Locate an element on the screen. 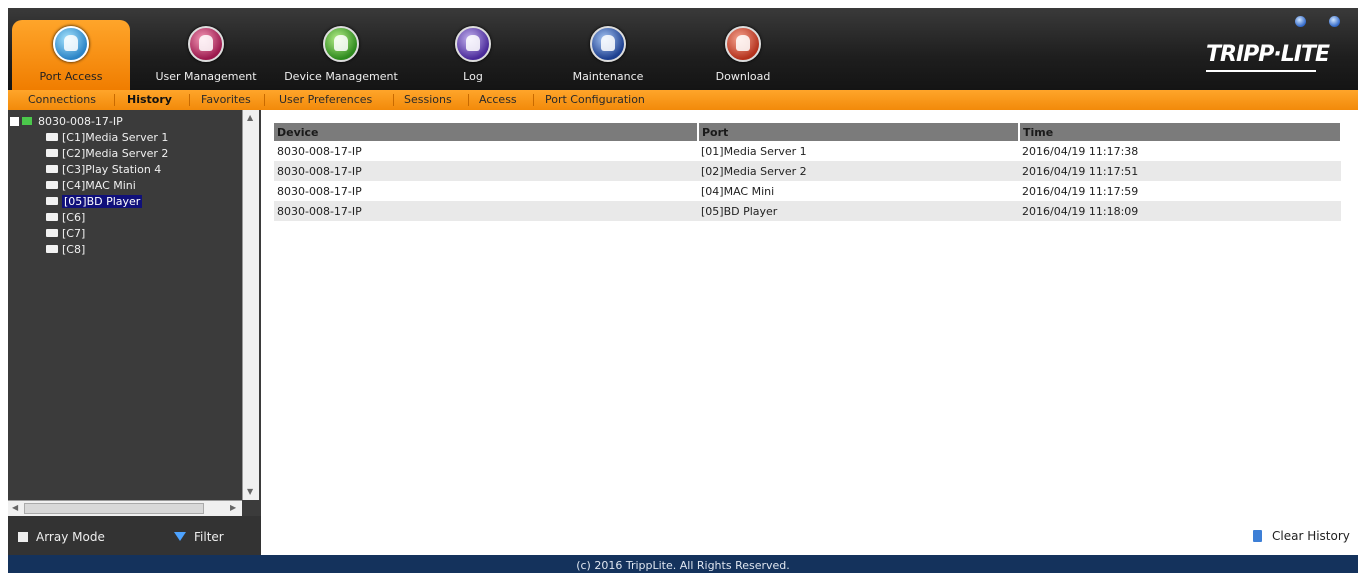 This screenshot has height=573, width=1358. copyright-footer: (c) 2016 TrippLite. All Rights Reserved. is located at coordinates (683, 564).